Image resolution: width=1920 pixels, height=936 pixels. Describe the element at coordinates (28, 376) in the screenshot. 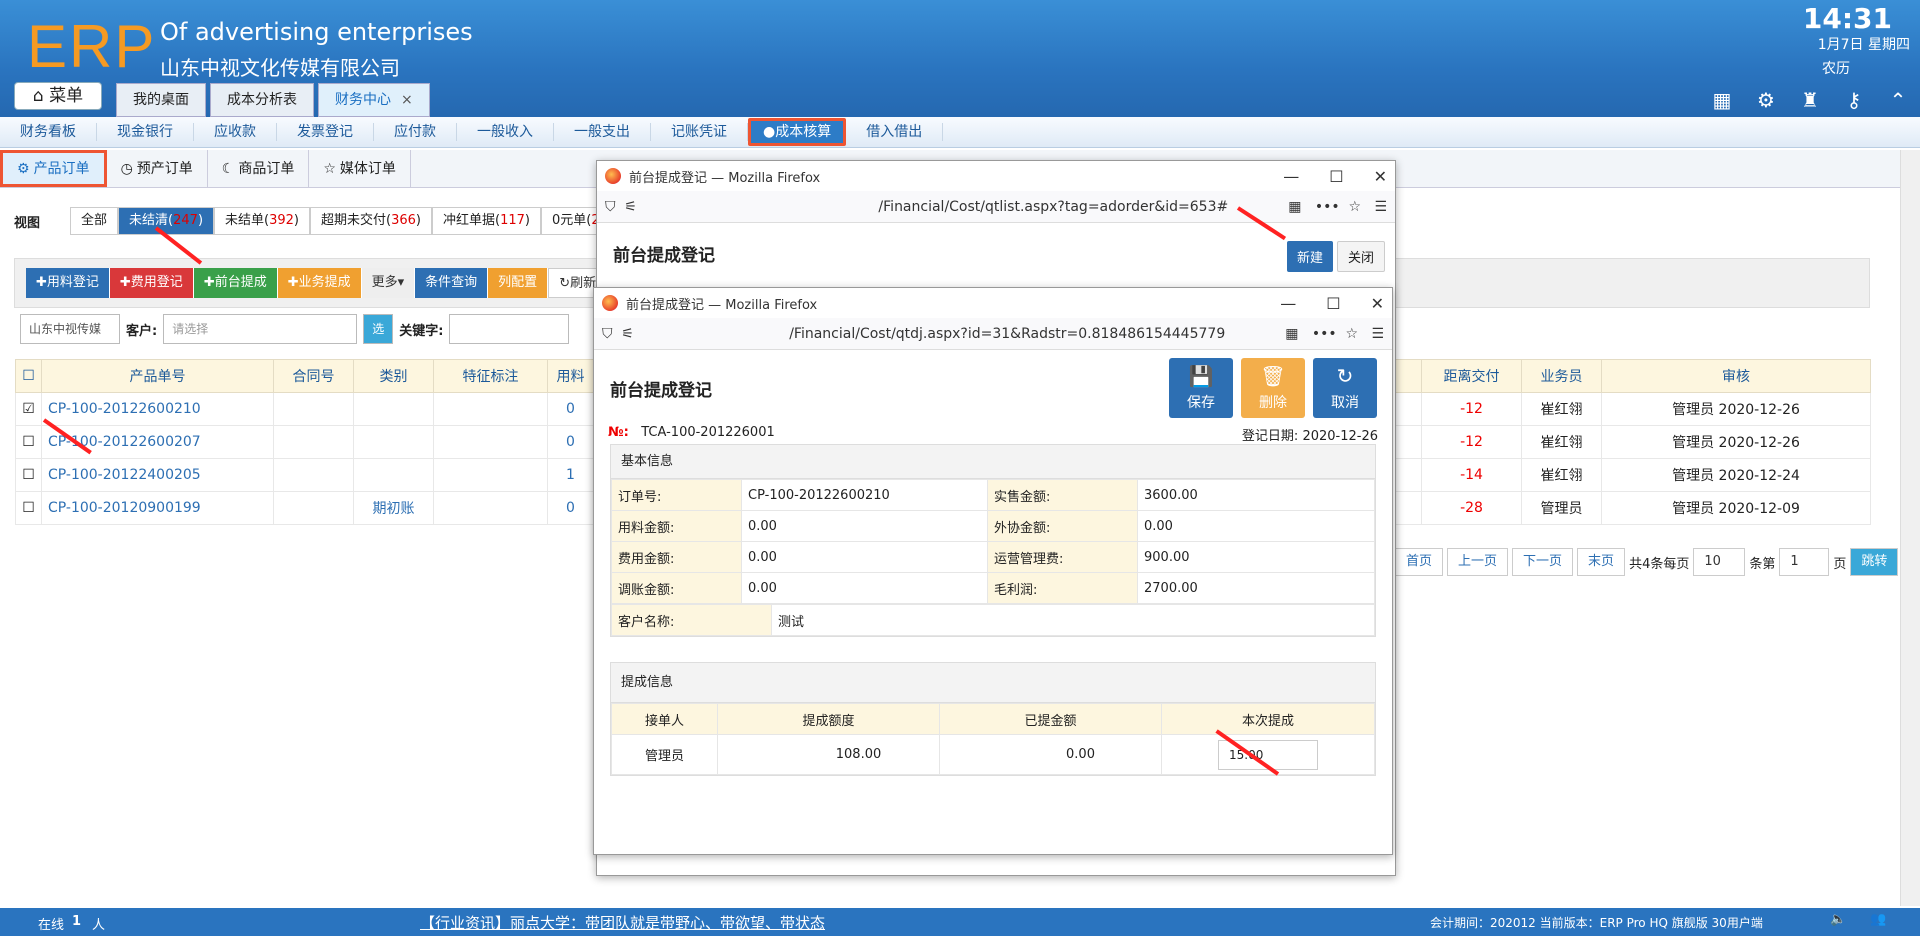

I see `select-all-checkbox: ☐` at that location.